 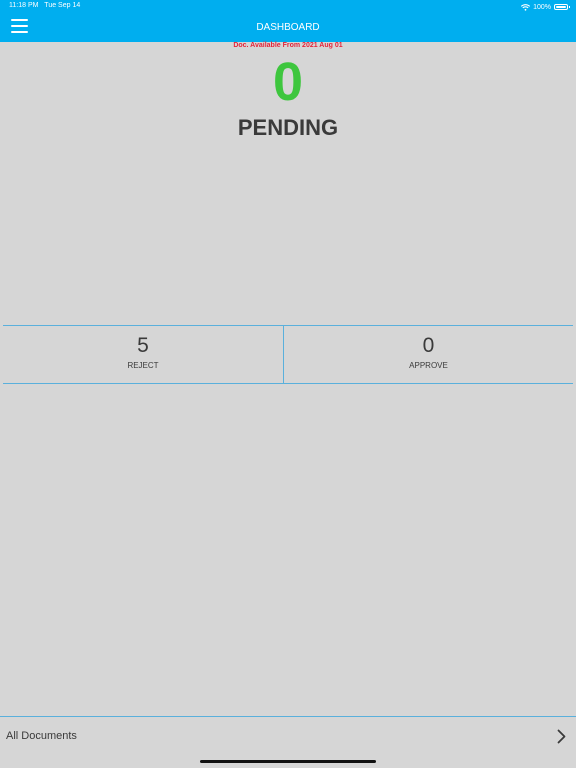 I want to click on pending-label: PENDING, so click(x=288, y=127).